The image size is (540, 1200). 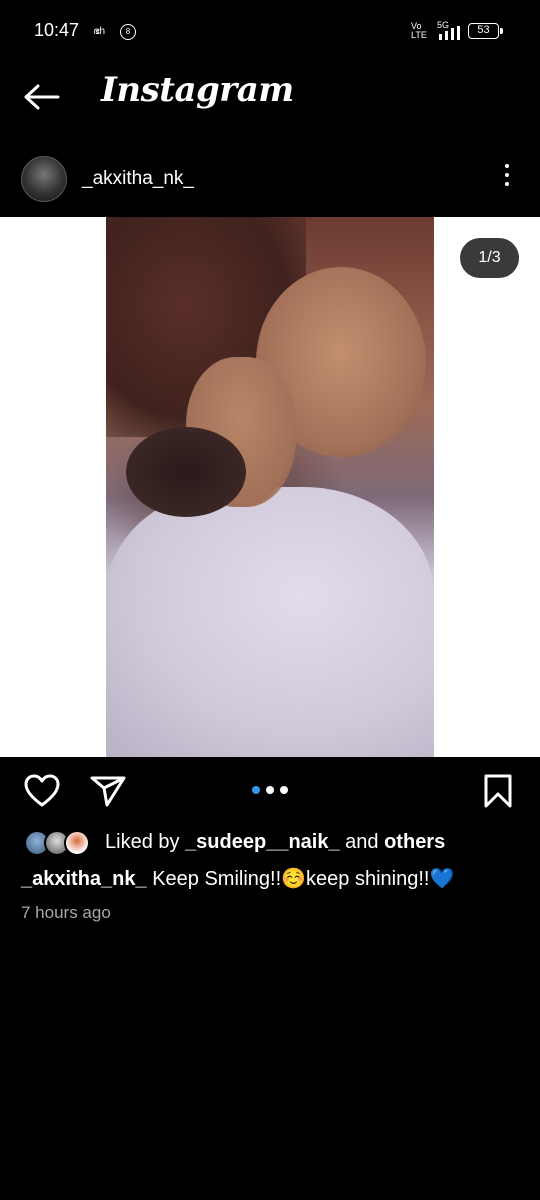 What do you see at coordinates (262, 842) in the screenshot?
I see `likes-user: _sudeep__naik_` at bounding box center [262, 842].